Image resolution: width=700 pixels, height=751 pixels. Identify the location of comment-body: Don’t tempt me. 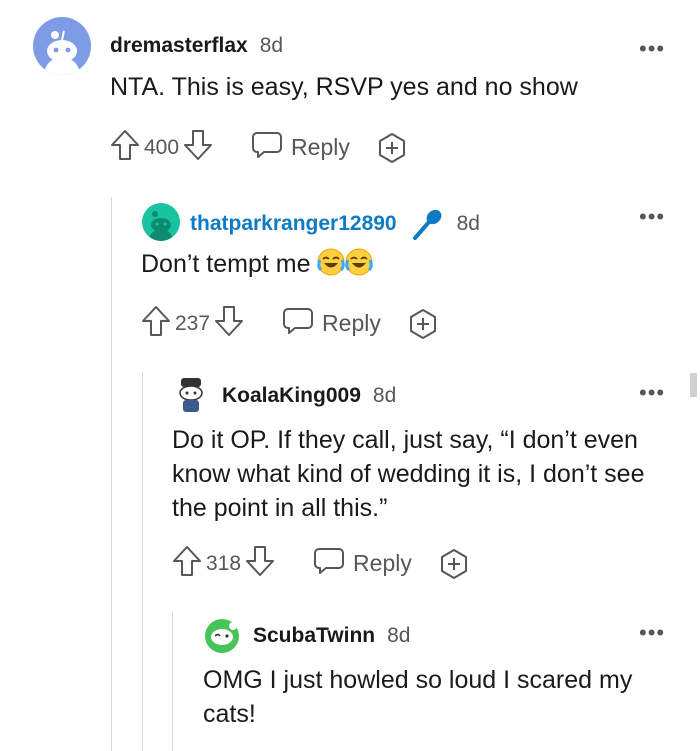
(226, 264).